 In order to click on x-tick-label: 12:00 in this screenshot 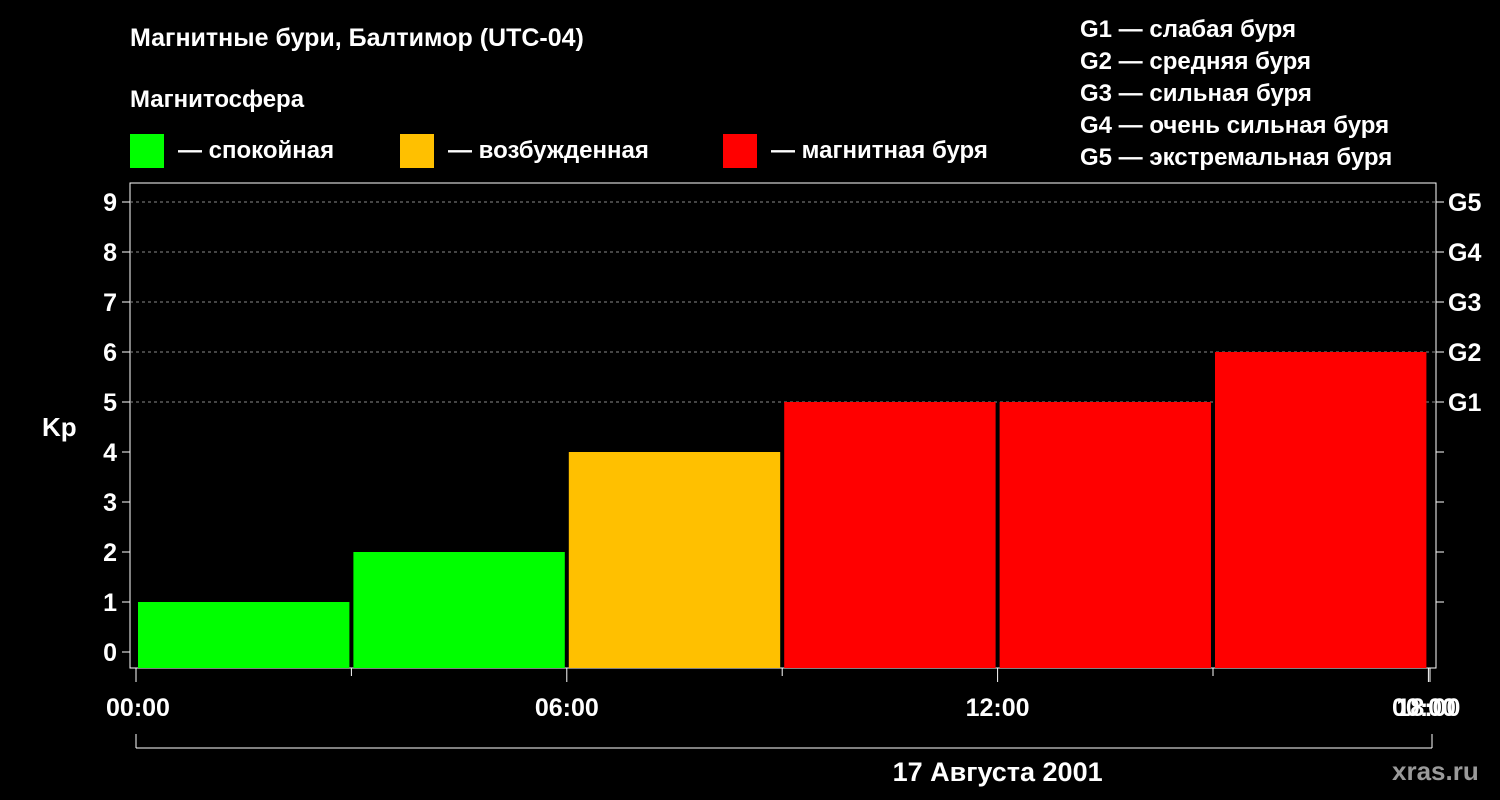, I will do `click(998, 708)`.